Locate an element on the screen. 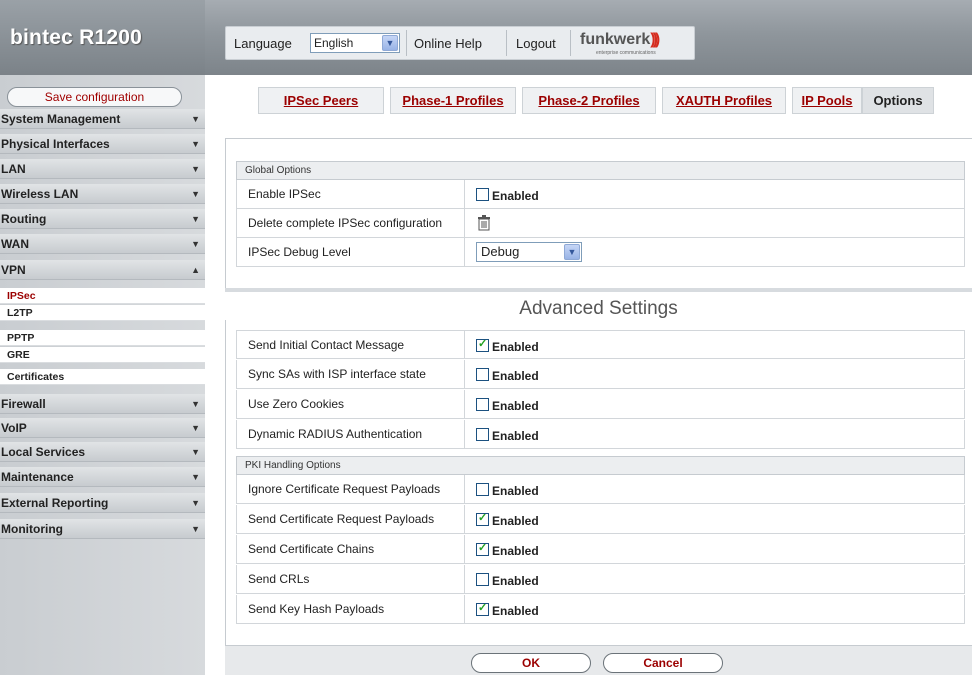 The height and width of the screenshot is (675, 972). sidebar-item-local-services: Local Services ▼ is located at coordinates (102, 452).